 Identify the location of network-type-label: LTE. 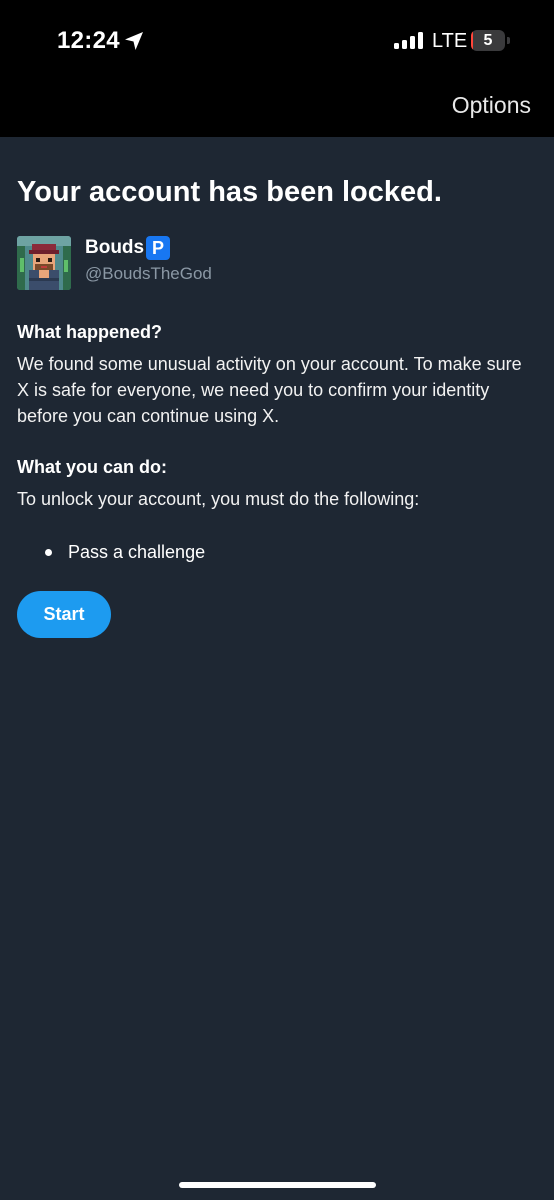
(450, 41).